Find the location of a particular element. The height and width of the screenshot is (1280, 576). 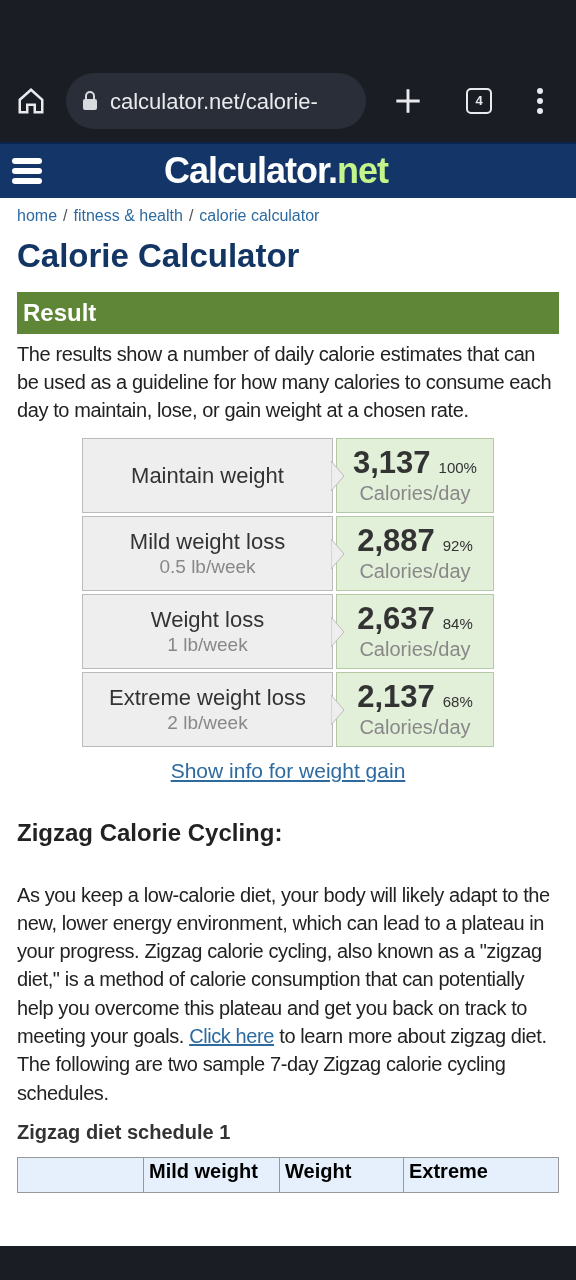

calorie-value: 2,887 is located at coordinates (396, 540).